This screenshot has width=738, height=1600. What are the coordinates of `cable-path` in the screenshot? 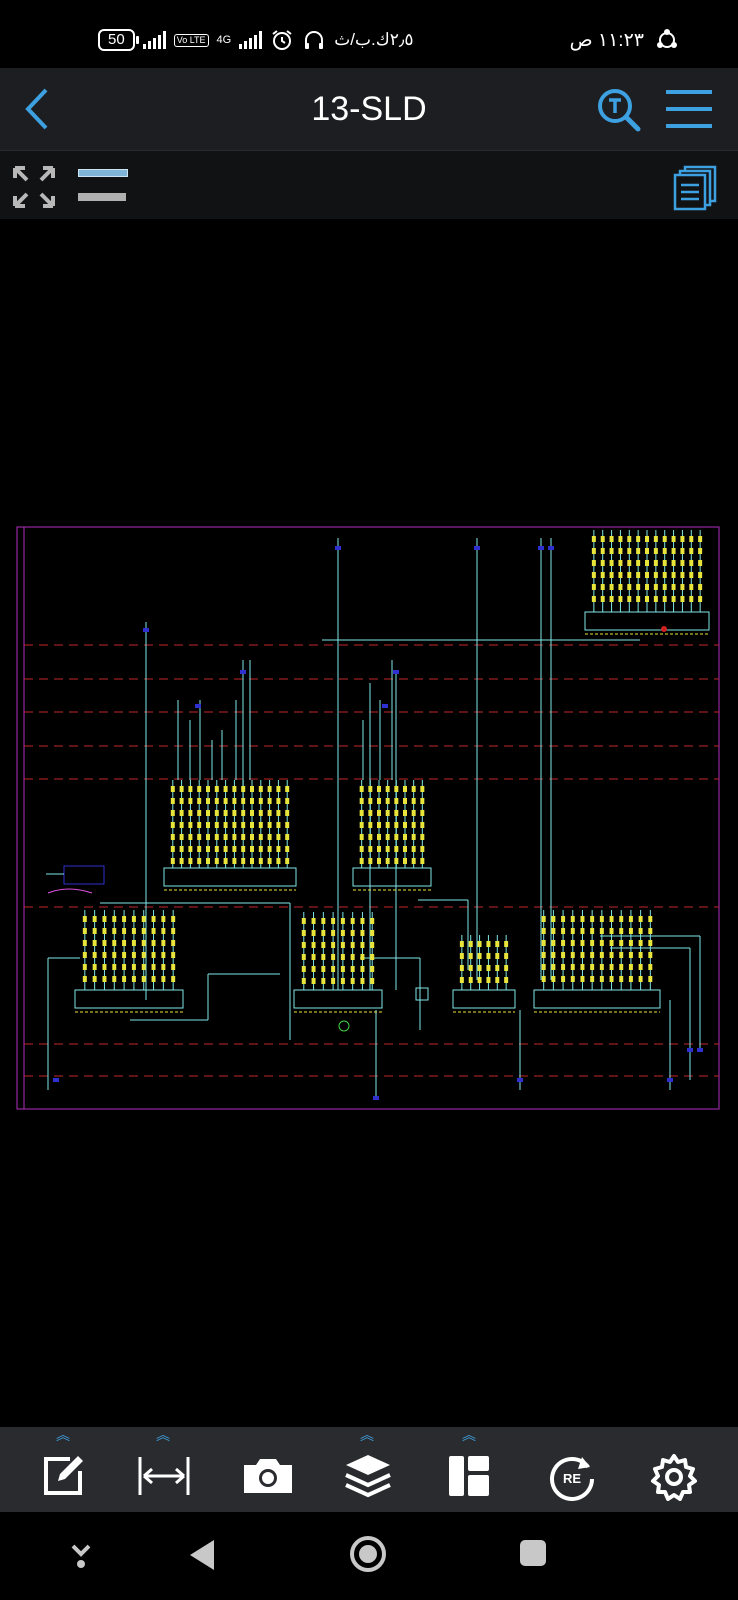 It's located at (70, 891).